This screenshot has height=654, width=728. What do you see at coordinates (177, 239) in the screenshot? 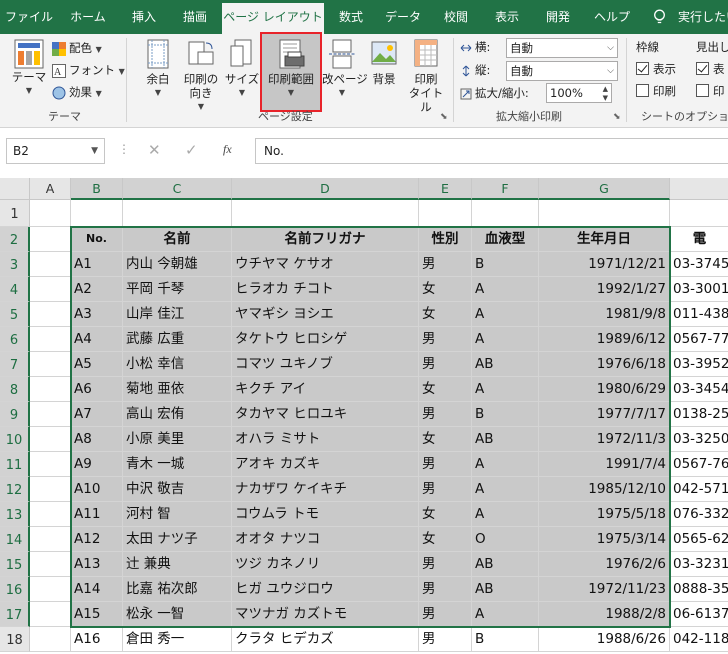
I see `table-header-cell: 名前` at bounding box center [177, 239].